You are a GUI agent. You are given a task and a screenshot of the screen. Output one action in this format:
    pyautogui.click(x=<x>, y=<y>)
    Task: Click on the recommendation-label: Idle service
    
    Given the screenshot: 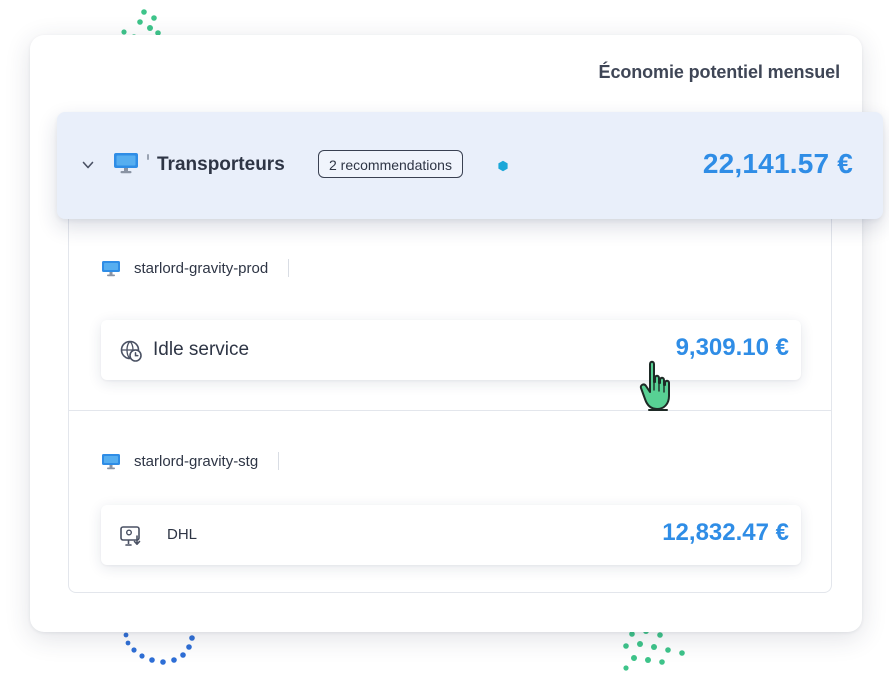 What is the action you would take?
    pyautogui.click(x=201, y=349)
    